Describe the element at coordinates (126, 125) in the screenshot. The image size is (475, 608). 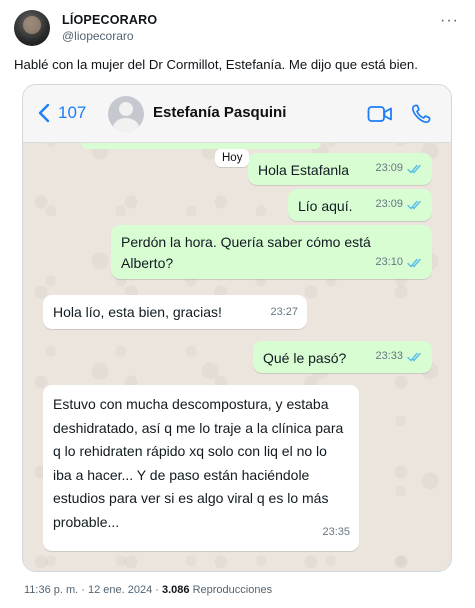
I see `avatar-body` at that location.